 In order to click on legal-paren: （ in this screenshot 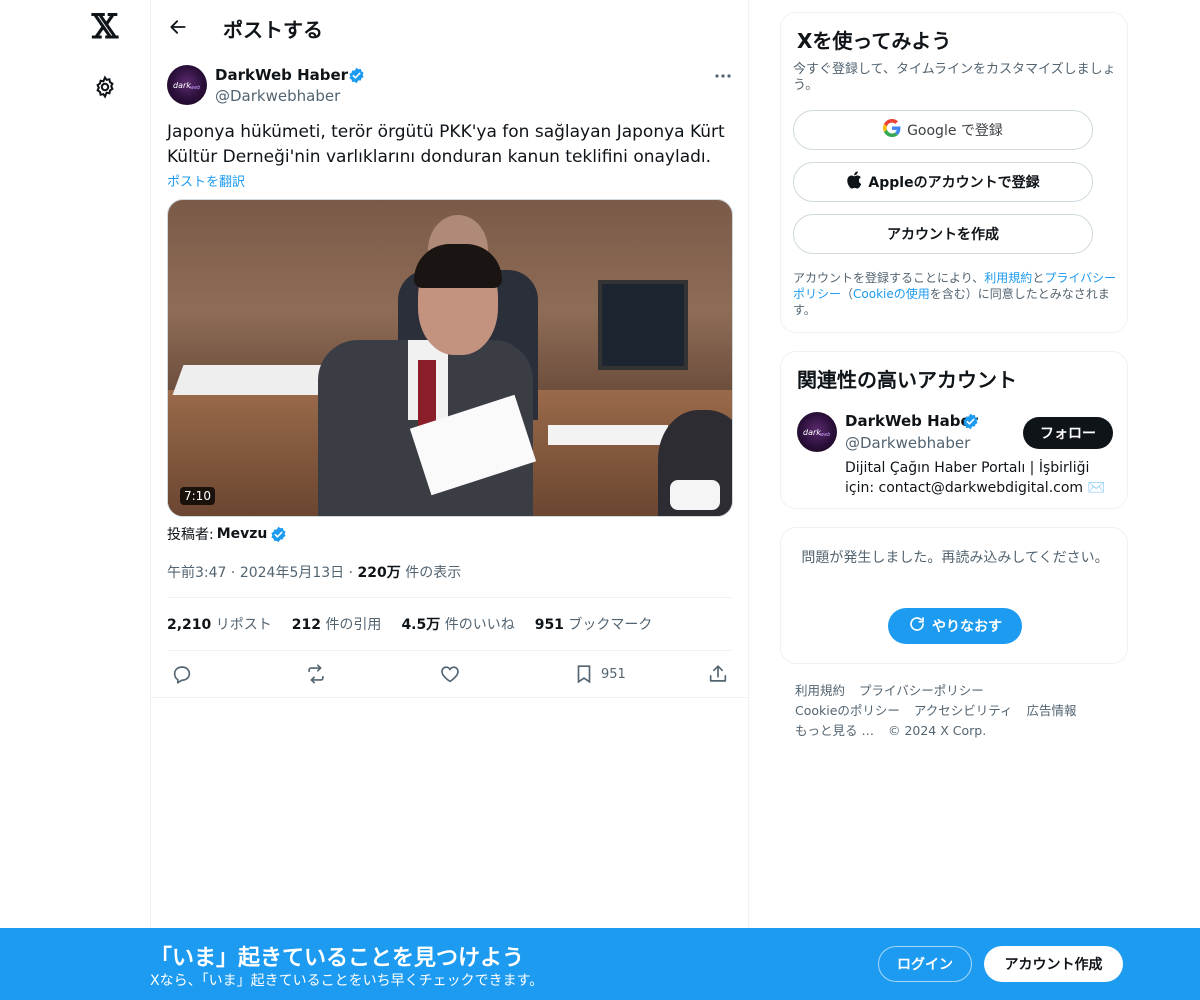, I will do `click(847, 294)`.